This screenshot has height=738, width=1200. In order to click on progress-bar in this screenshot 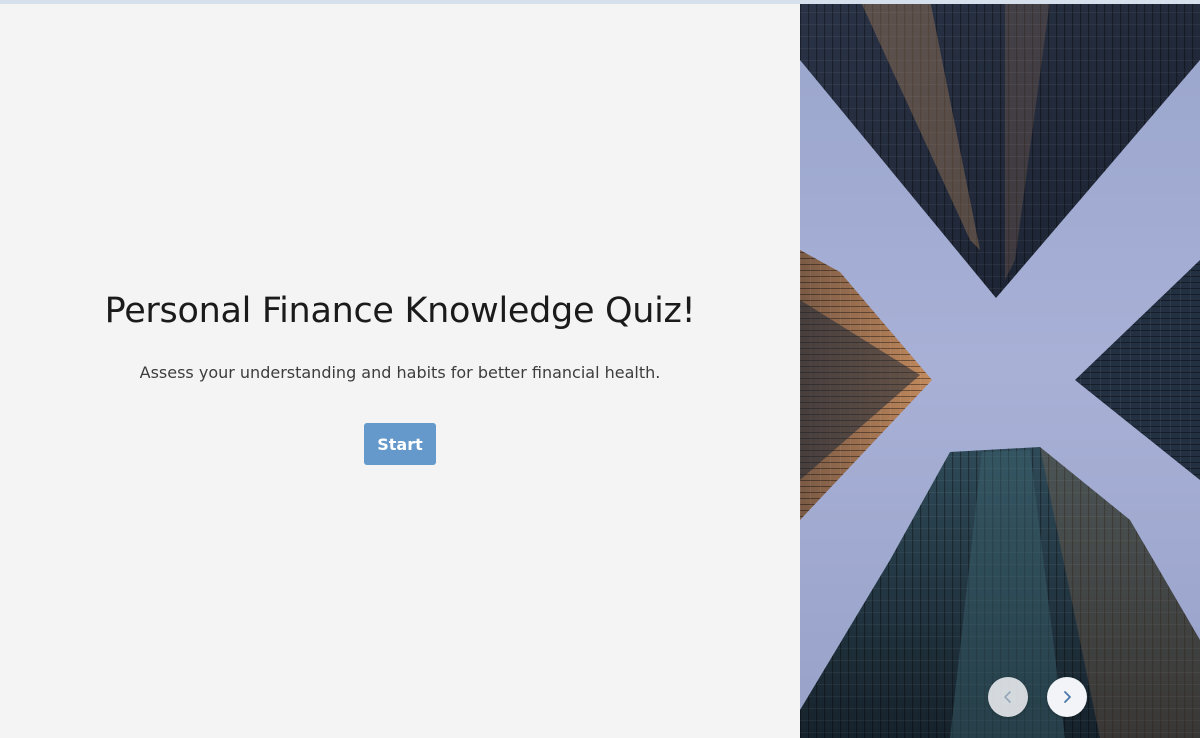, I will do `click(600, 2)`.